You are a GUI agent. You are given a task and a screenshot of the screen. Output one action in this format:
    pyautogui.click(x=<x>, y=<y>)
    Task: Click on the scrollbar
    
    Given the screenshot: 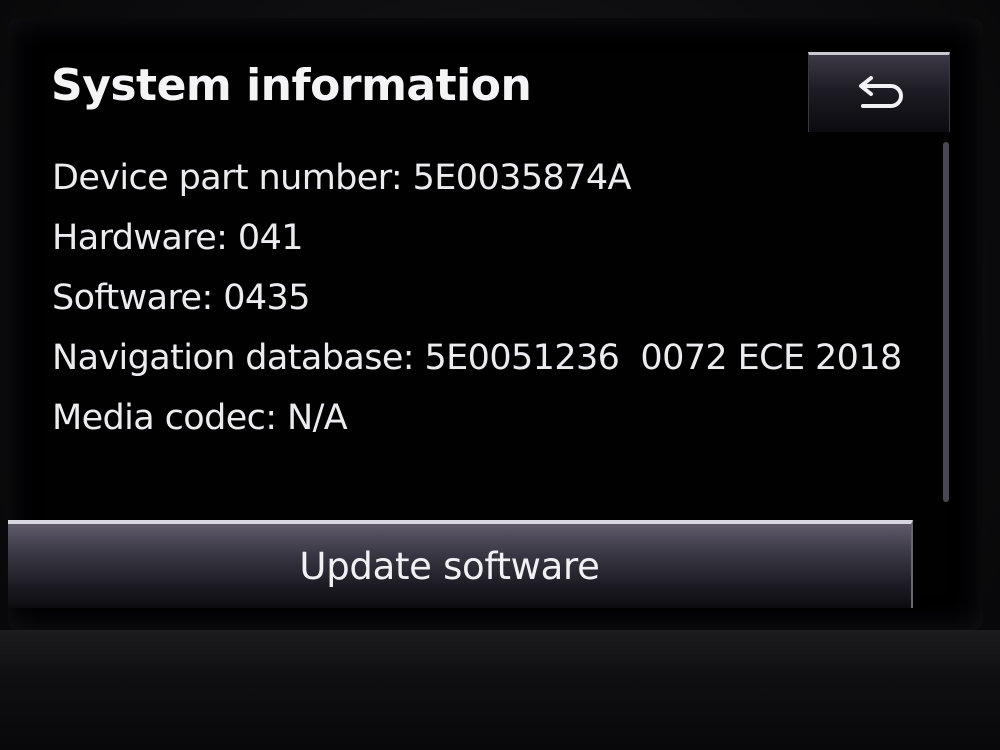 What is the action you would take?
    pyautogui.click(x=946, y=322)
    